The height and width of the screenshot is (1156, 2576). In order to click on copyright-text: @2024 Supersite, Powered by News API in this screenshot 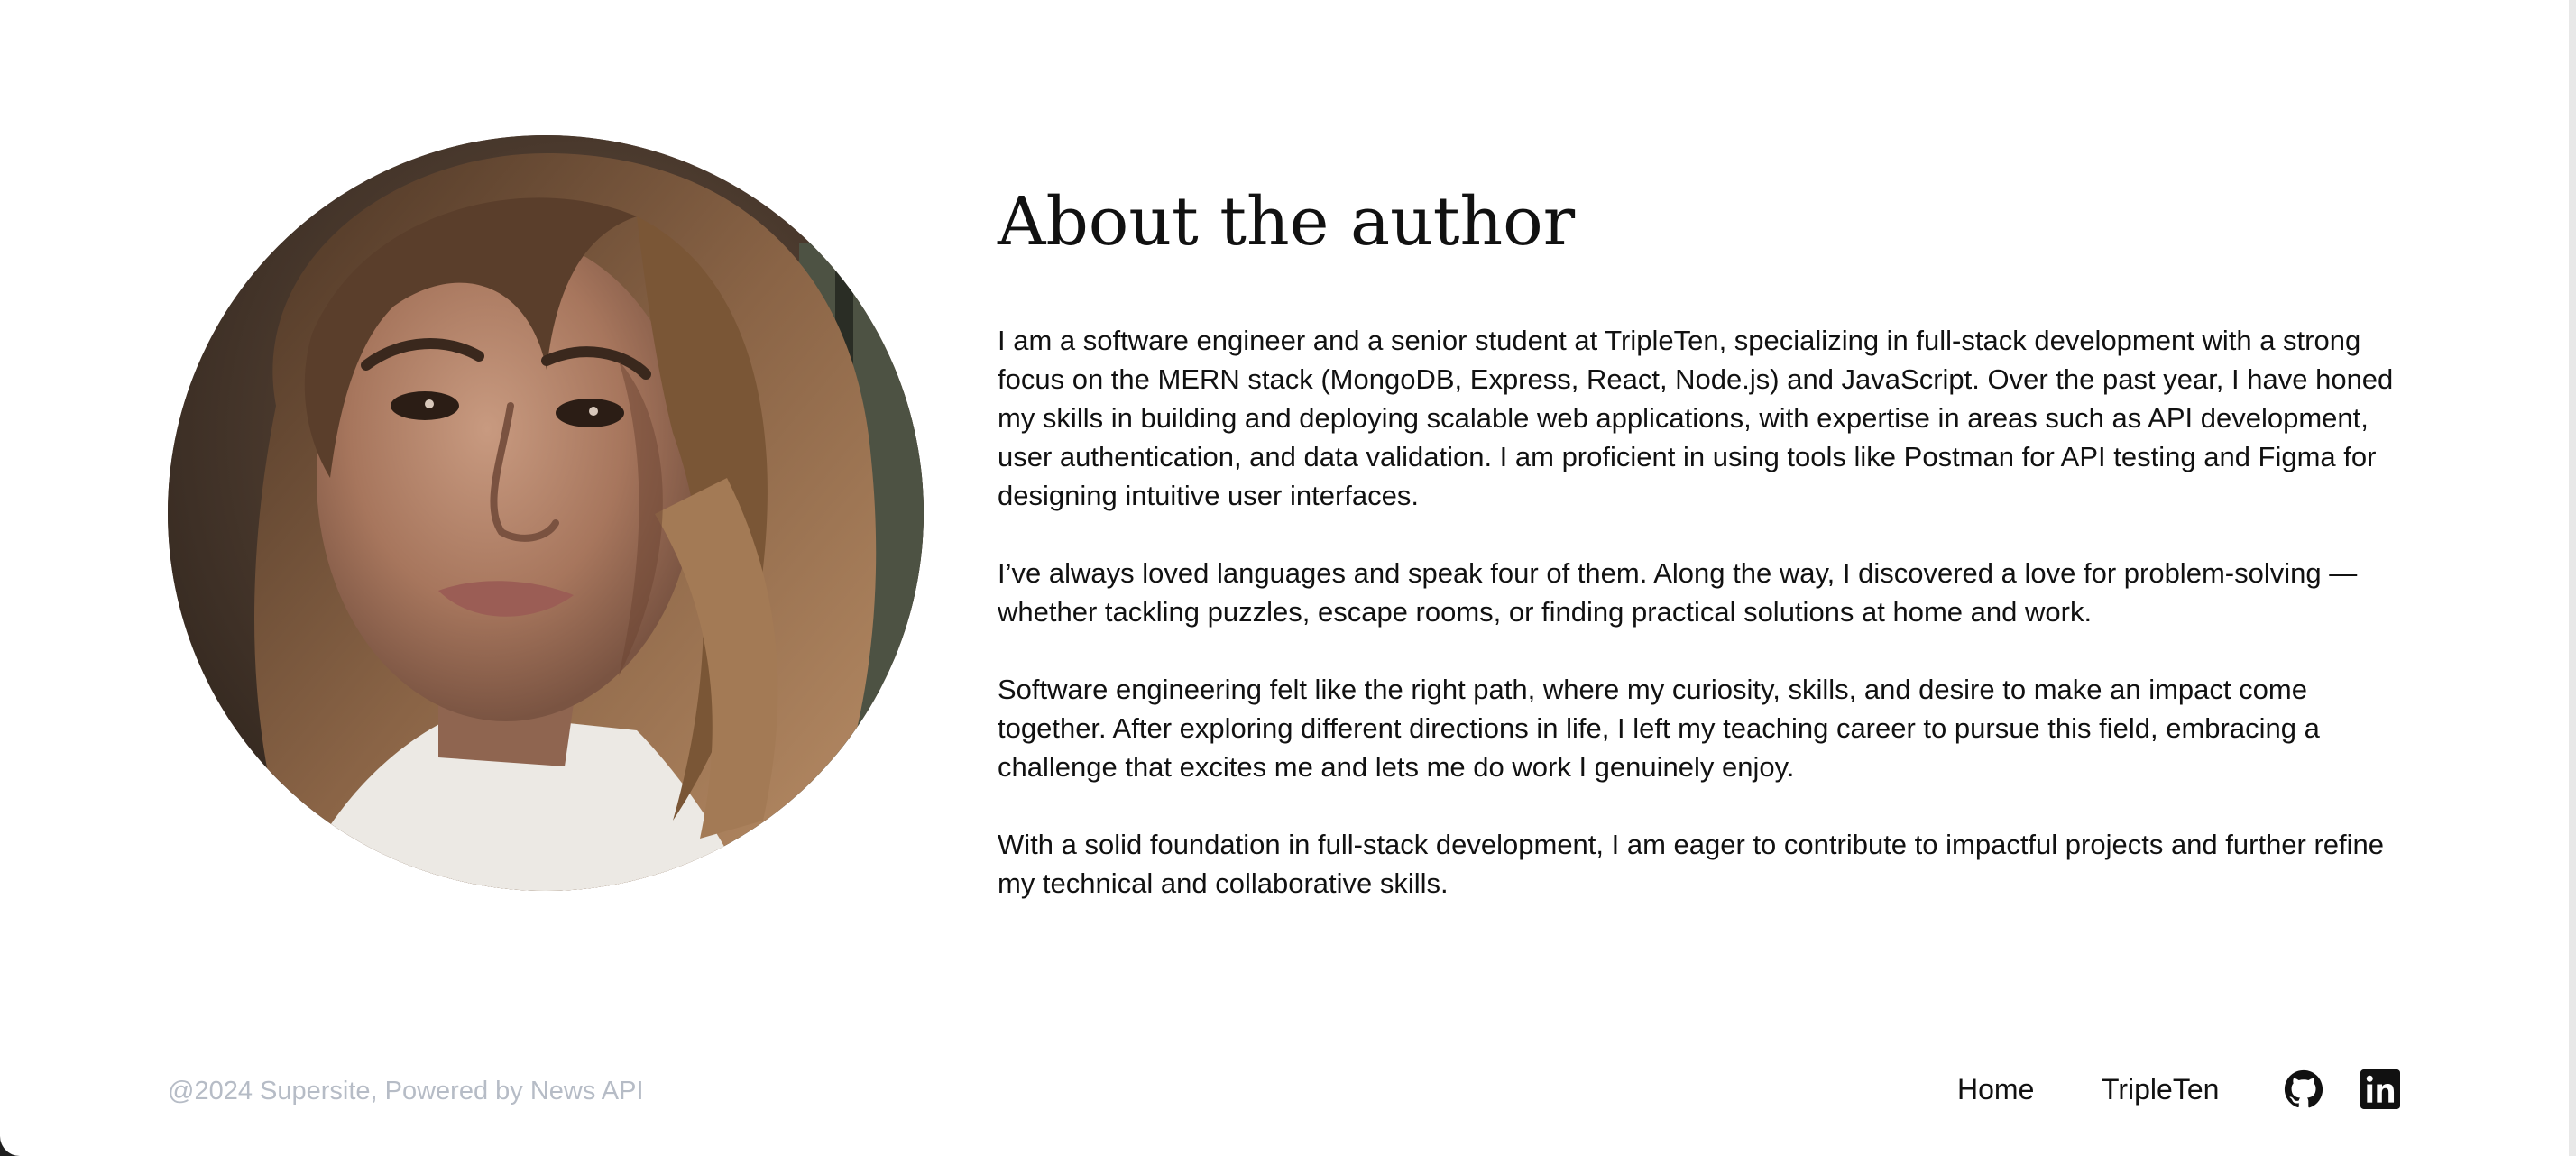, I will do `click(406, 1091)`.